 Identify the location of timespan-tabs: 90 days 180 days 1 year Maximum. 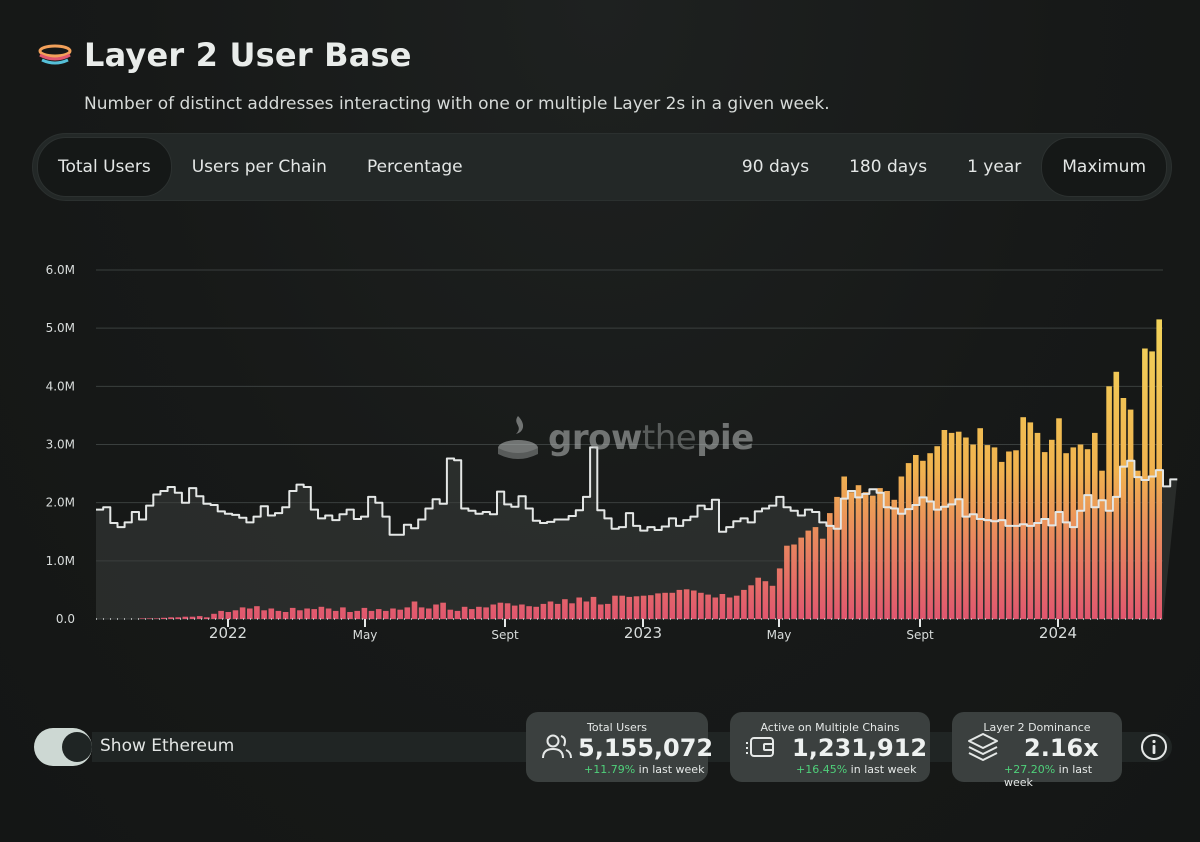
(944, 167).